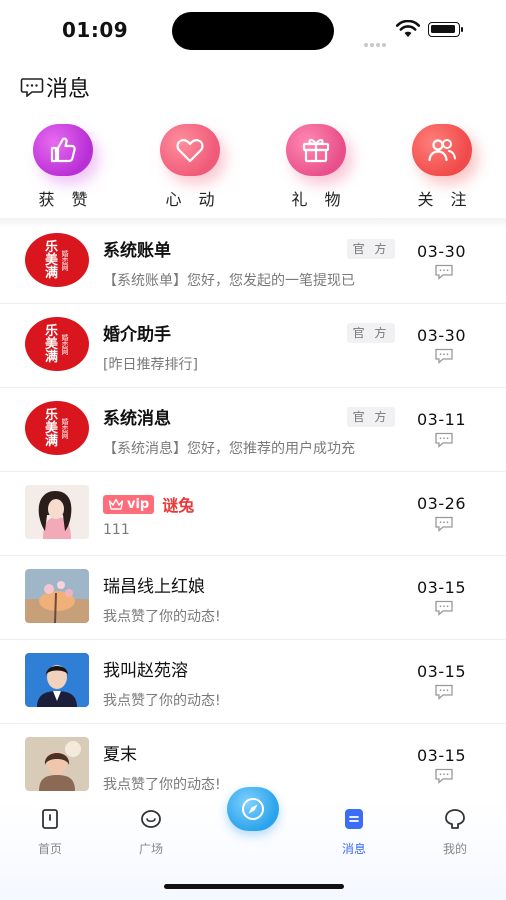  I want to click on category-label: 心 动, so click(193, 199).